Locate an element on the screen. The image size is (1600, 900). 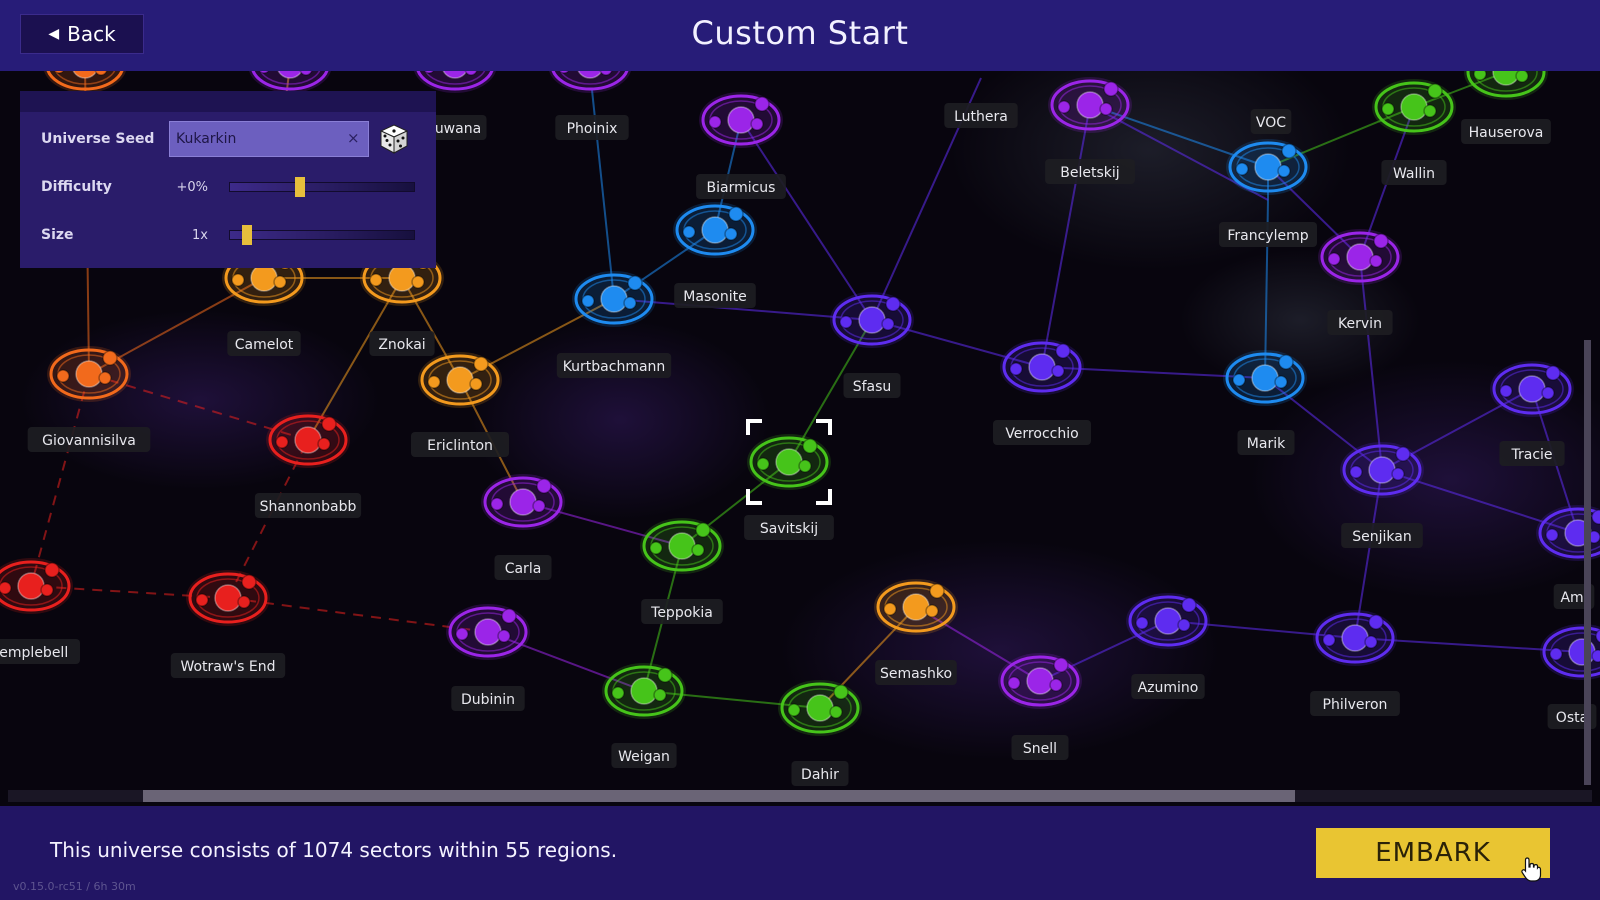
sector-label: Savitskij is located at coordinates (789, 527).